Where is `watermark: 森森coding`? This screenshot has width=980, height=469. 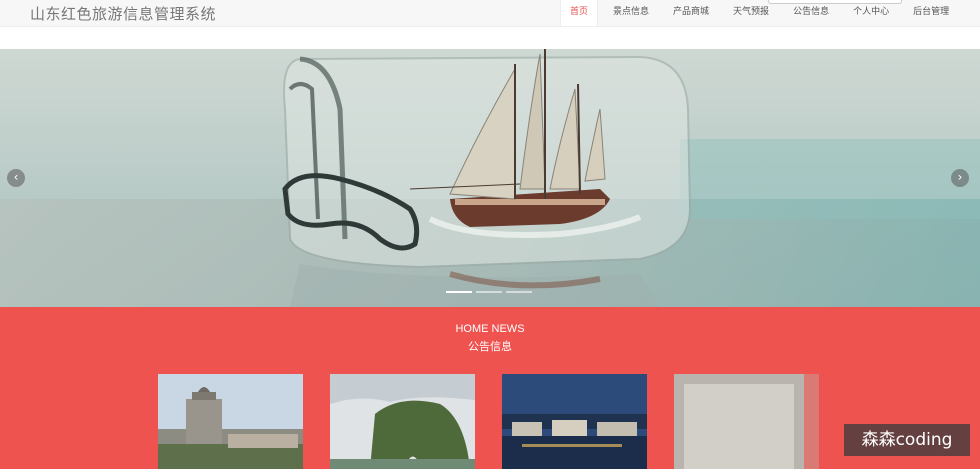
watermark: 森森coding is located at coordinates (907, 440).